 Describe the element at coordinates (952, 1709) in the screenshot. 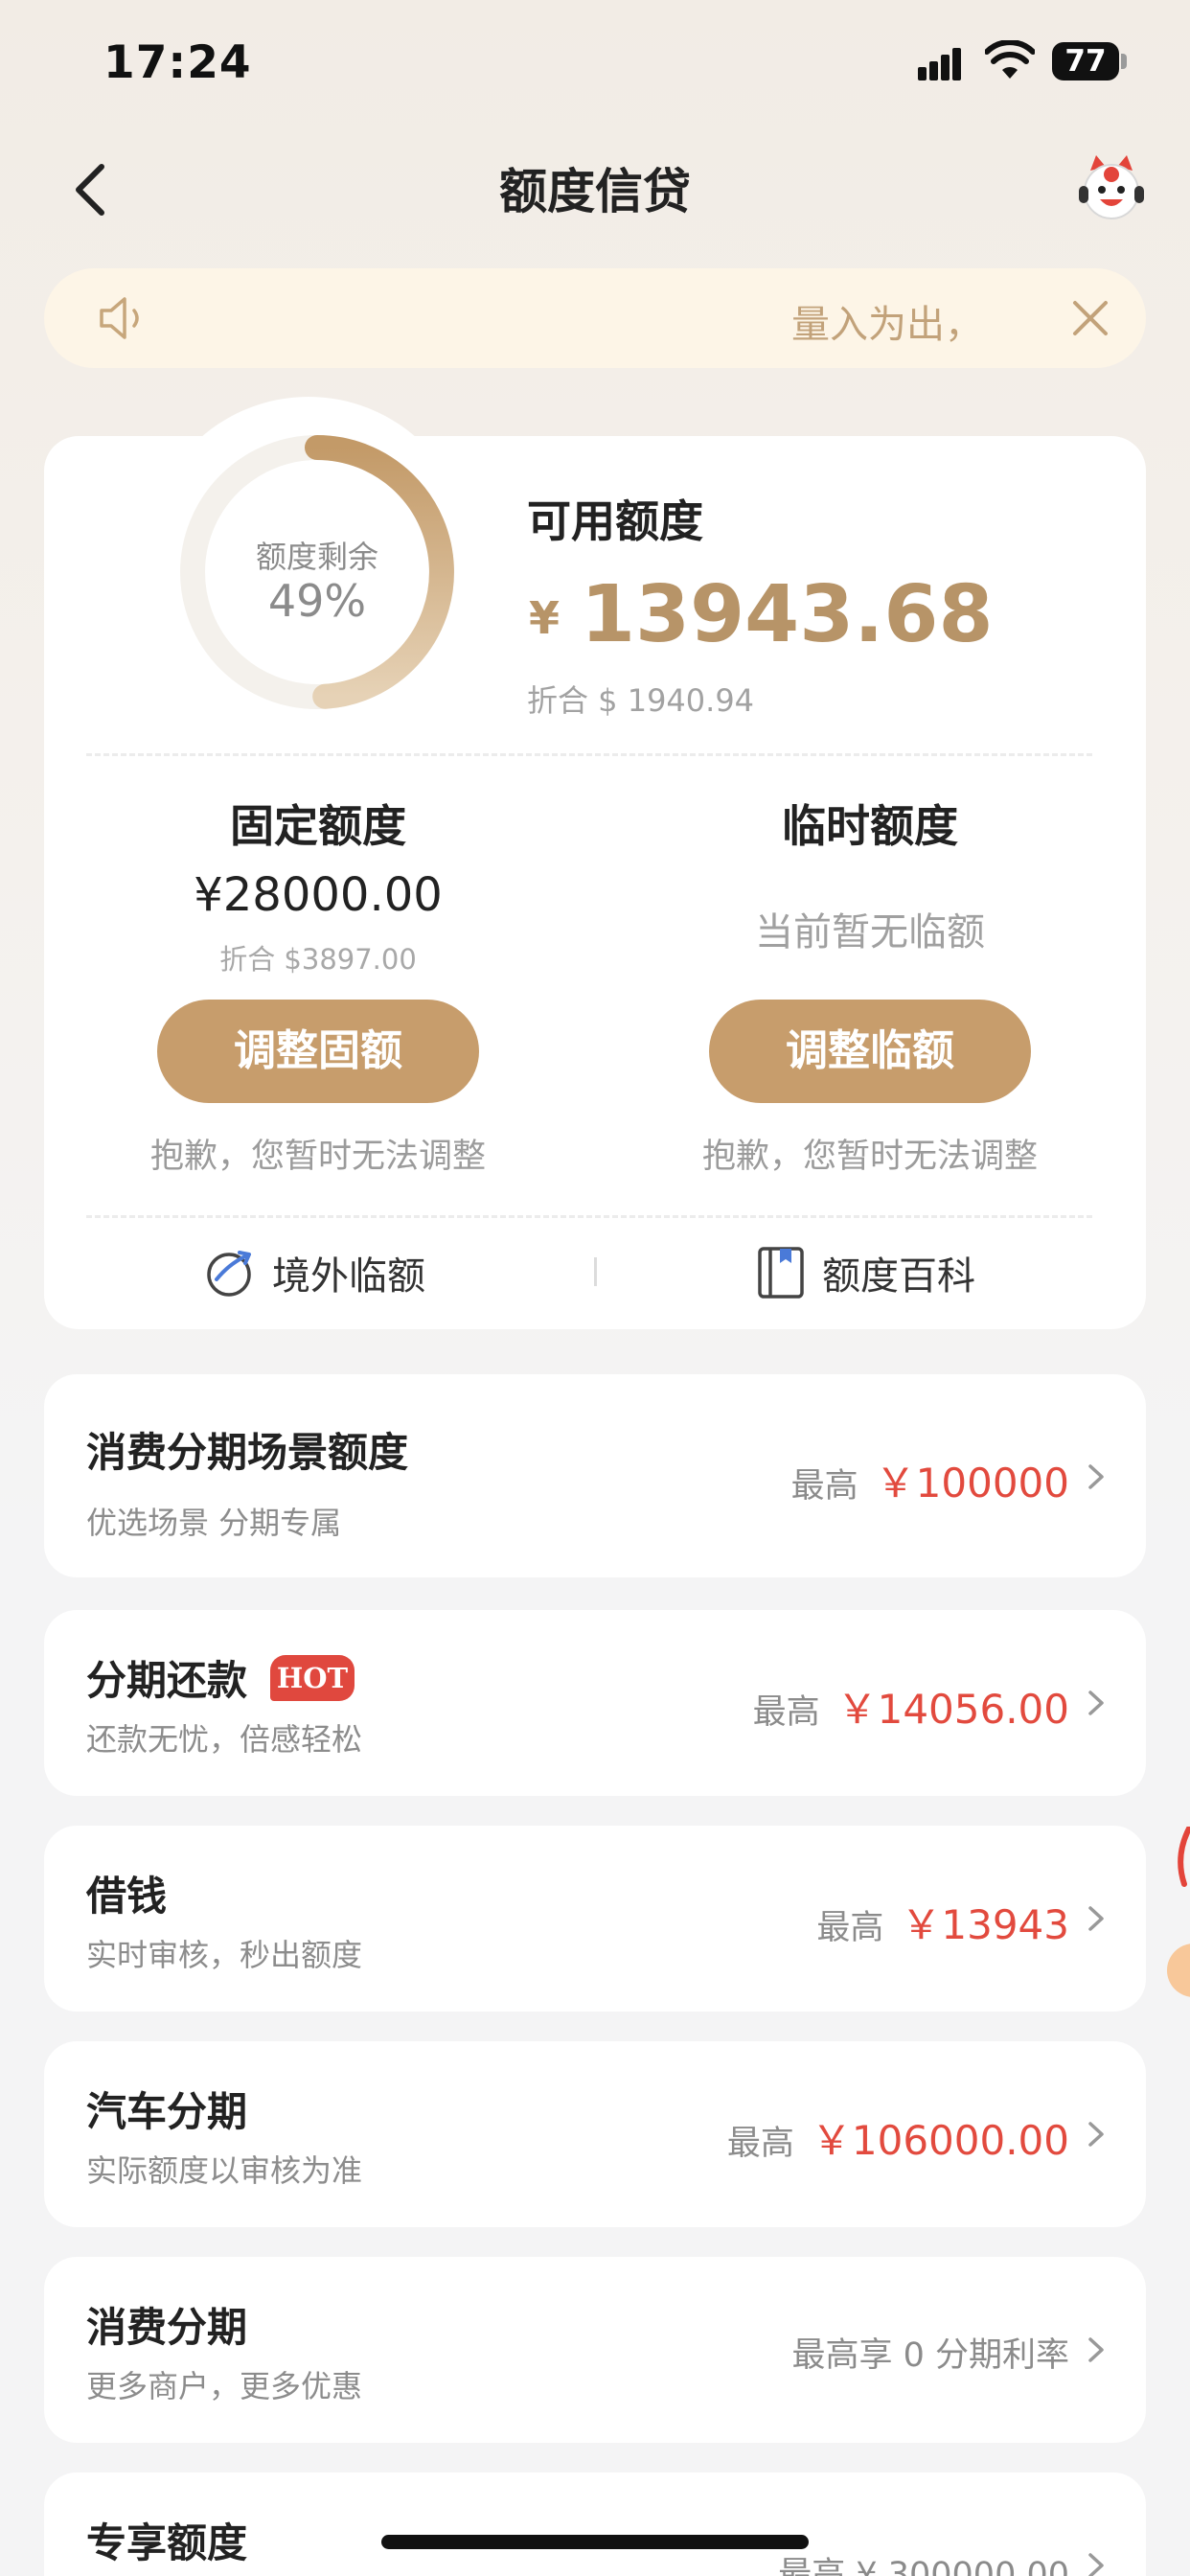

I see `item-max-amount: ￥14056.00` at that location.